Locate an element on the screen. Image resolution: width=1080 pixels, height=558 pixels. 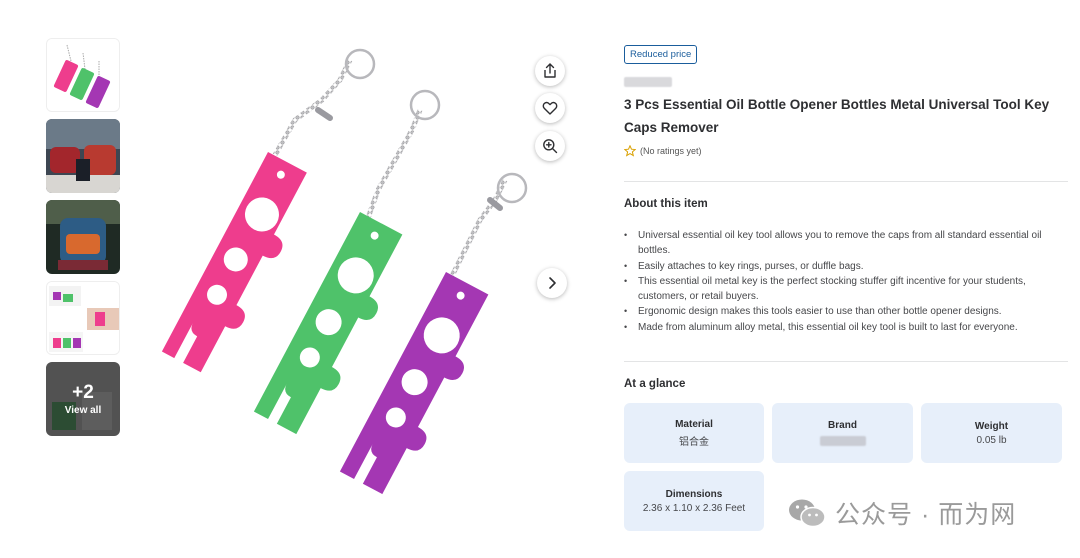
brand-value-redacted is located at coordinates (842, 441).